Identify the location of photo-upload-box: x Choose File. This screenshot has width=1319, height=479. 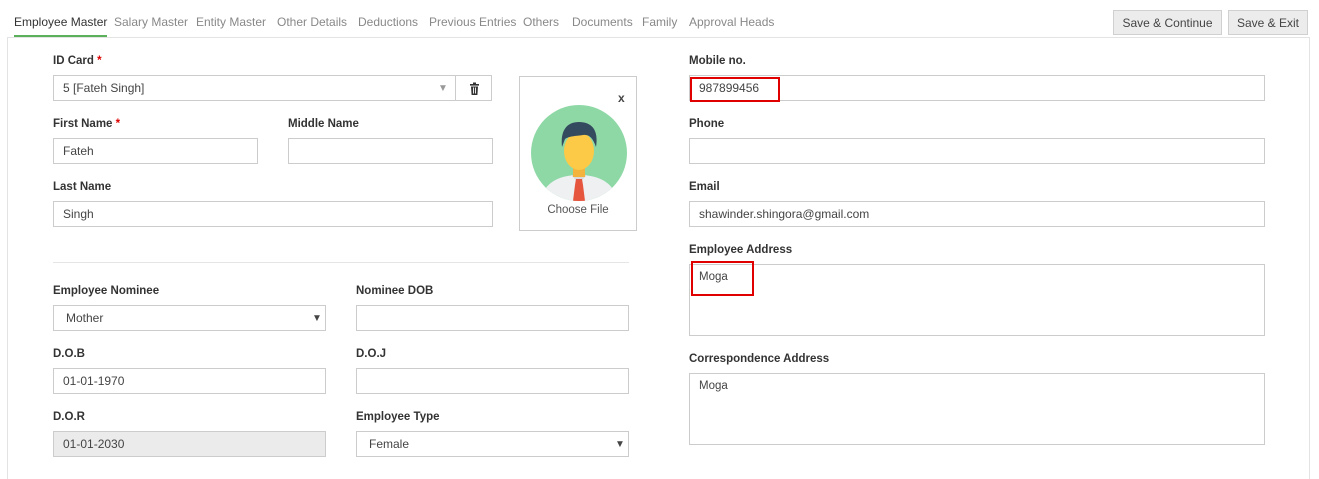
(578, 153).